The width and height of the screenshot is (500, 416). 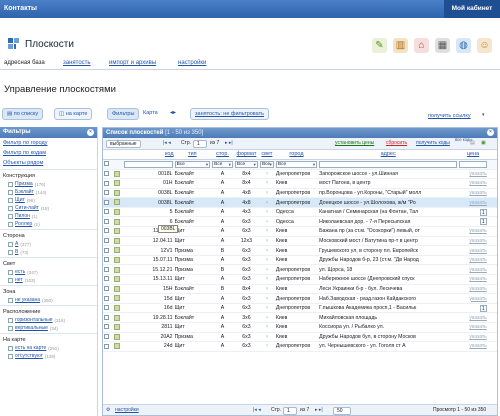 I want to click on nav-address-base: адресная база, so click(x=24, y=63).